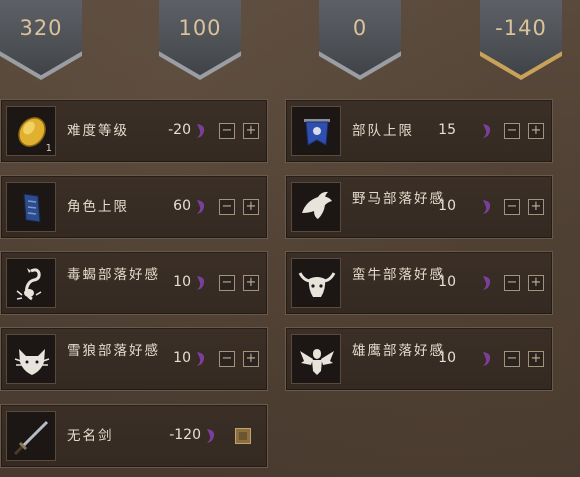 This screenshot has height=477, width=580. Describe the element at coordinates (419, 207) in the screenshot. I see `card-wild-horse: 野马部落好感 10 − +` at that location.